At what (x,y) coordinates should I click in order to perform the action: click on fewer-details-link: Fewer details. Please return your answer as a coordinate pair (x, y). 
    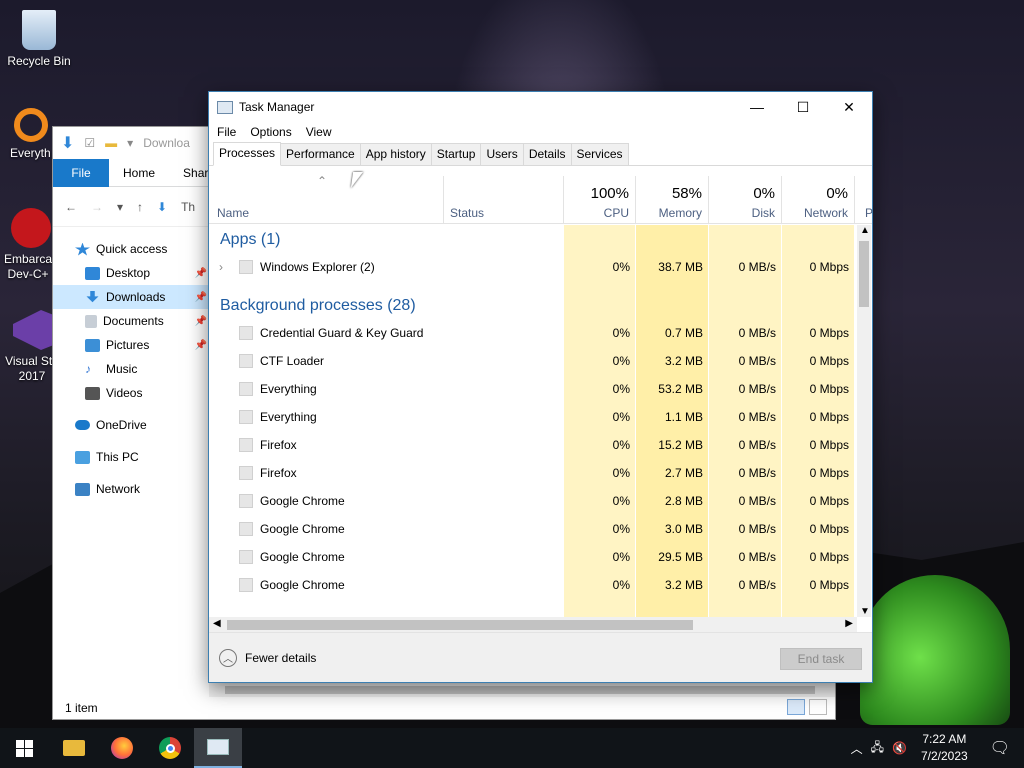
    Looking at the image, I should click on (280, 658).